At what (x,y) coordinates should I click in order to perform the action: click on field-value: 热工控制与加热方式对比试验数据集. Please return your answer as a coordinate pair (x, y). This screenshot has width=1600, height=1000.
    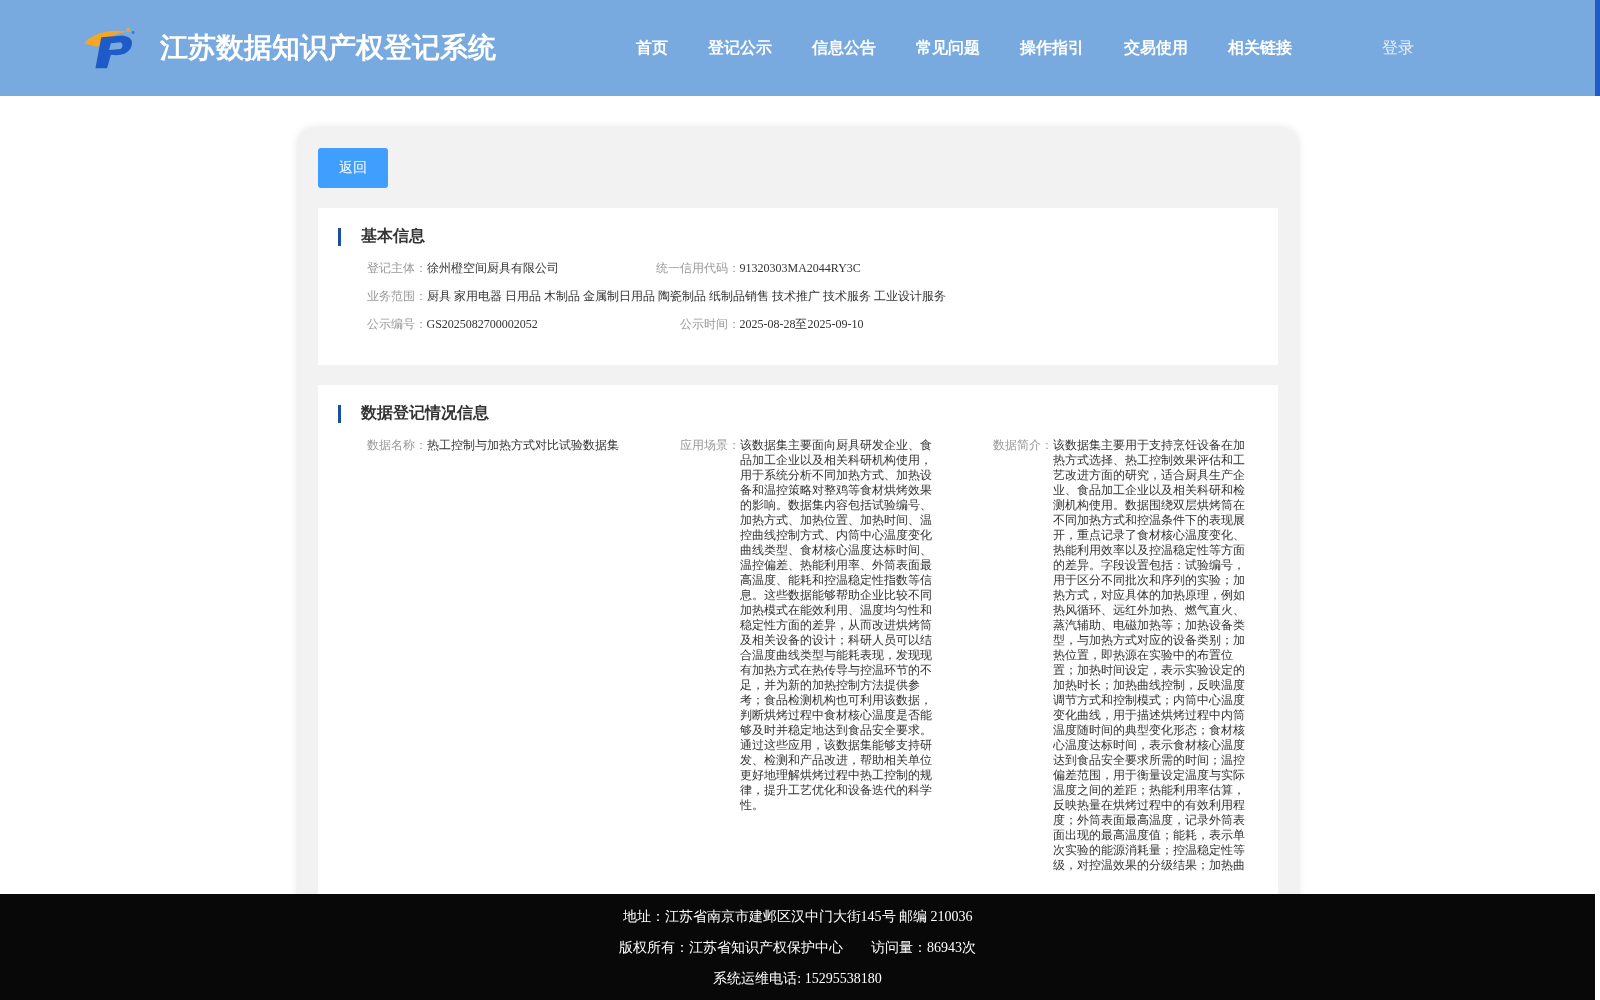
    Looking at the image, I should click on (523, 446).